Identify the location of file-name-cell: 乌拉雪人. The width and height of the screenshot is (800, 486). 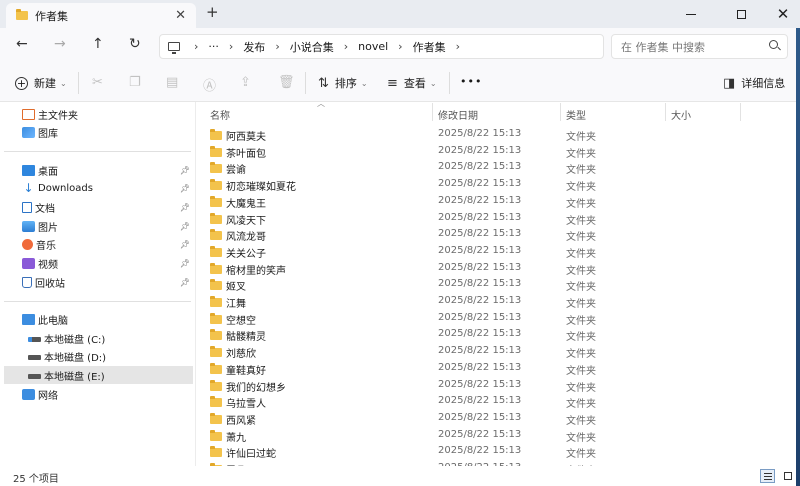
(238, 402).